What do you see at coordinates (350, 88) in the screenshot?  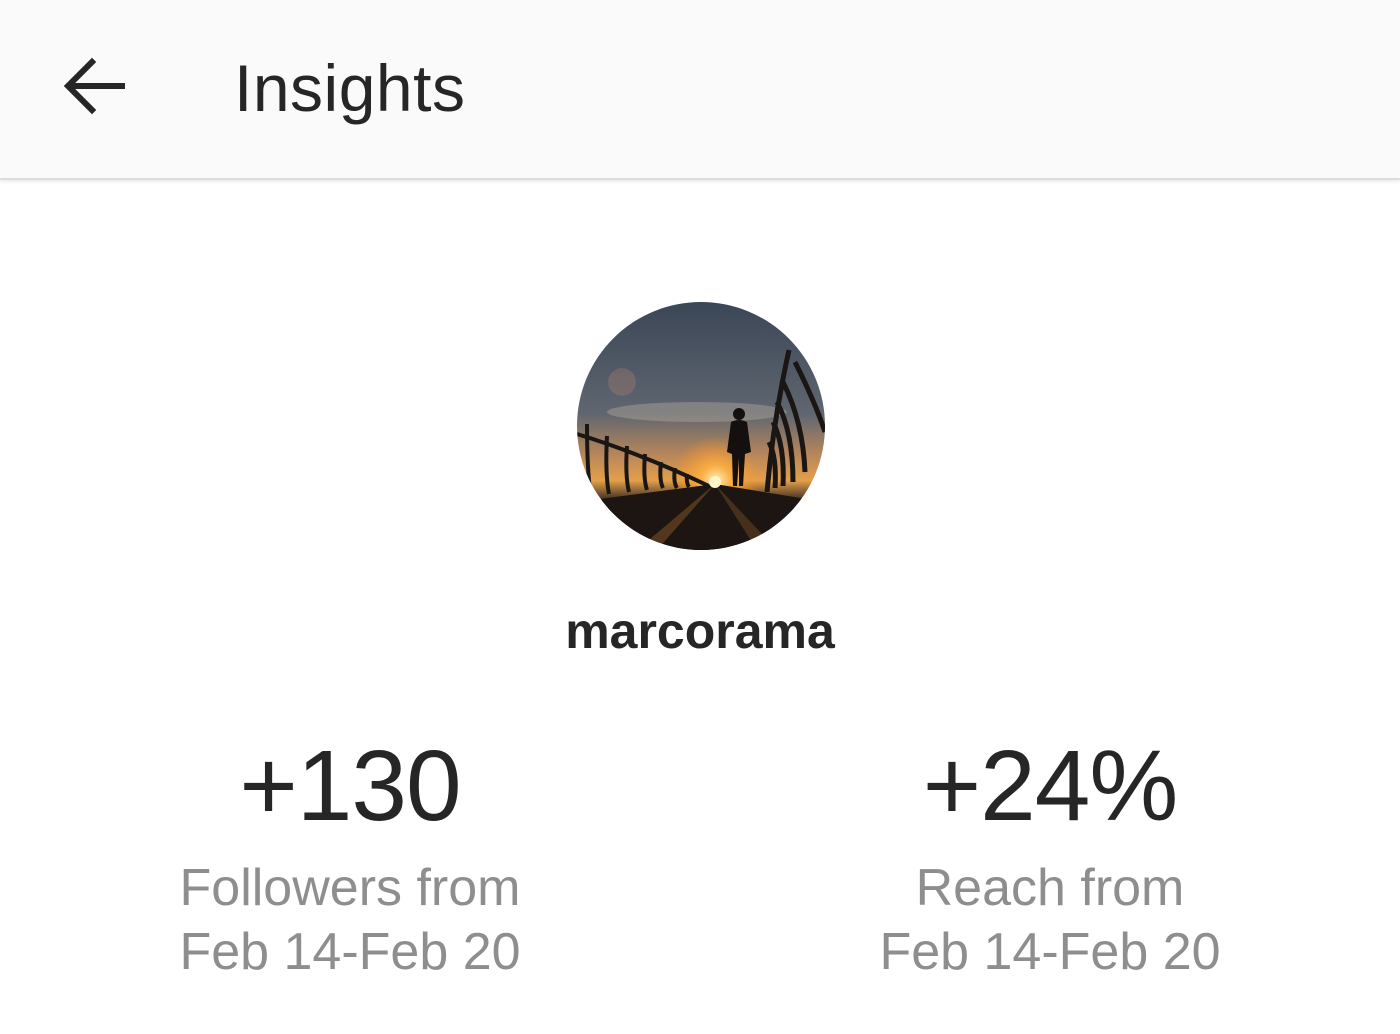 I see `page-title: Insights` at bounding box center [350, 88].